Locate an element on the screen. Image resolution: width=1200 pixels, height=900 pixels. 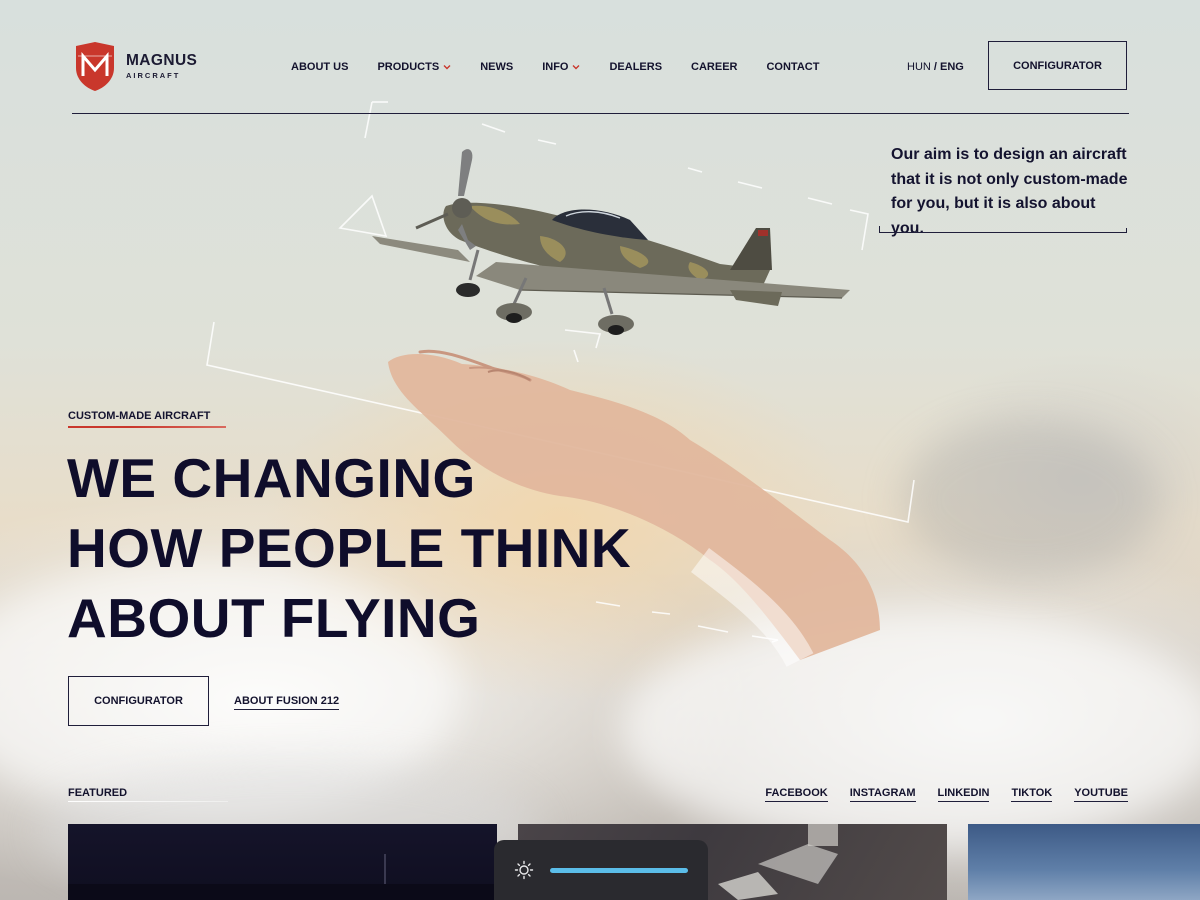
headline-line: WE CHANGING is located at coordinates (271, 478).